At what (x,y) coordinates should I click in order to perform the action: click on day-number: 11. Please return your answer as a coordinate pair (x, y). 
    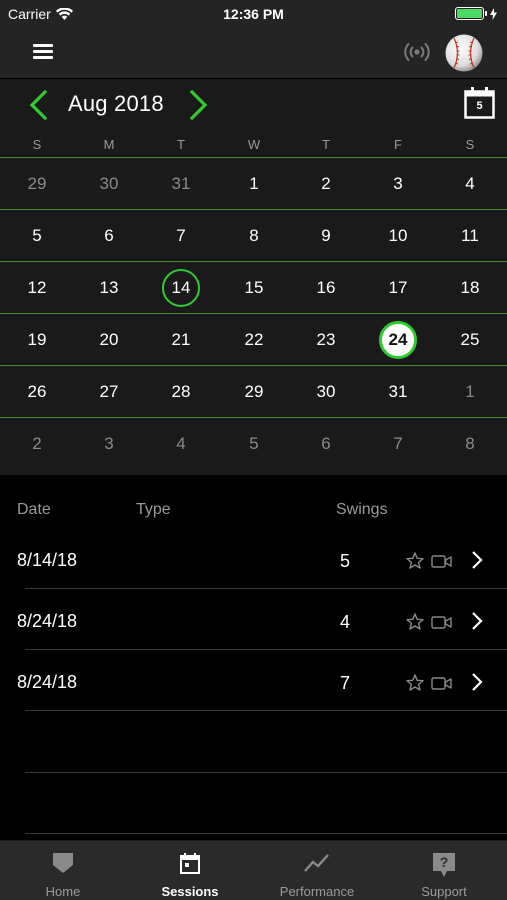
    Looking at the image, I should click on (470, 235).